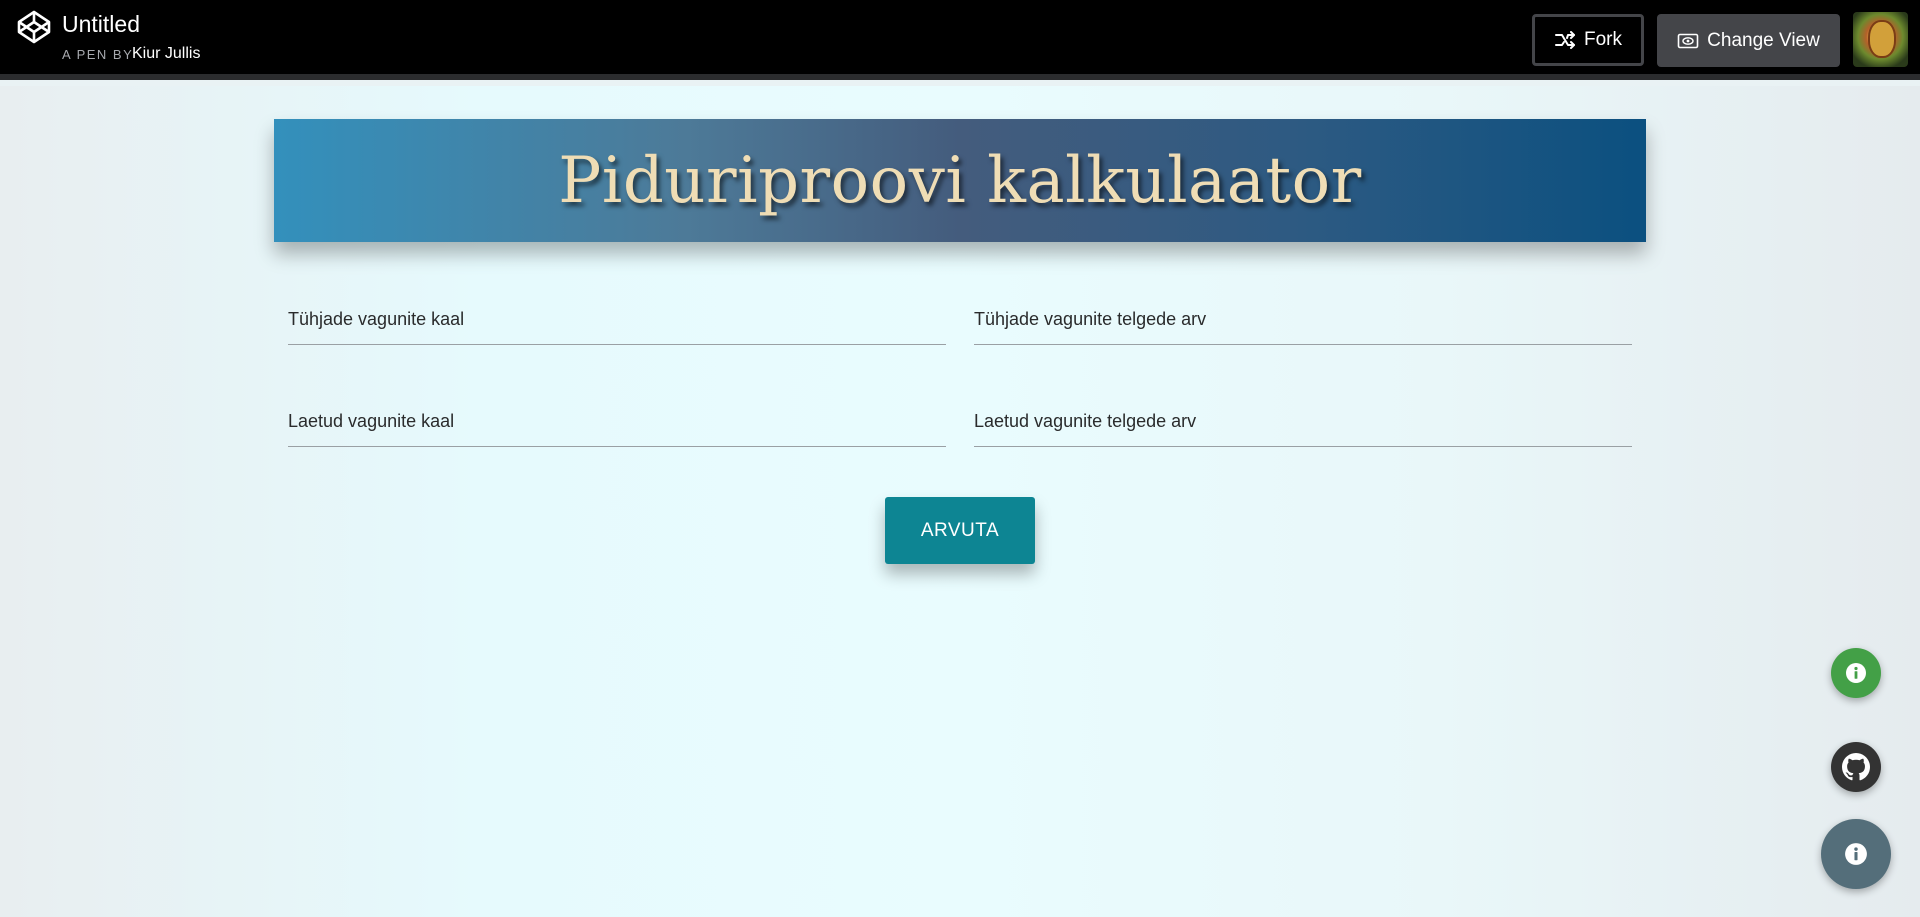 This screenshot has height=917, width=1920. I want to click on calculate-button: ARVUTA, so click(960, 530).